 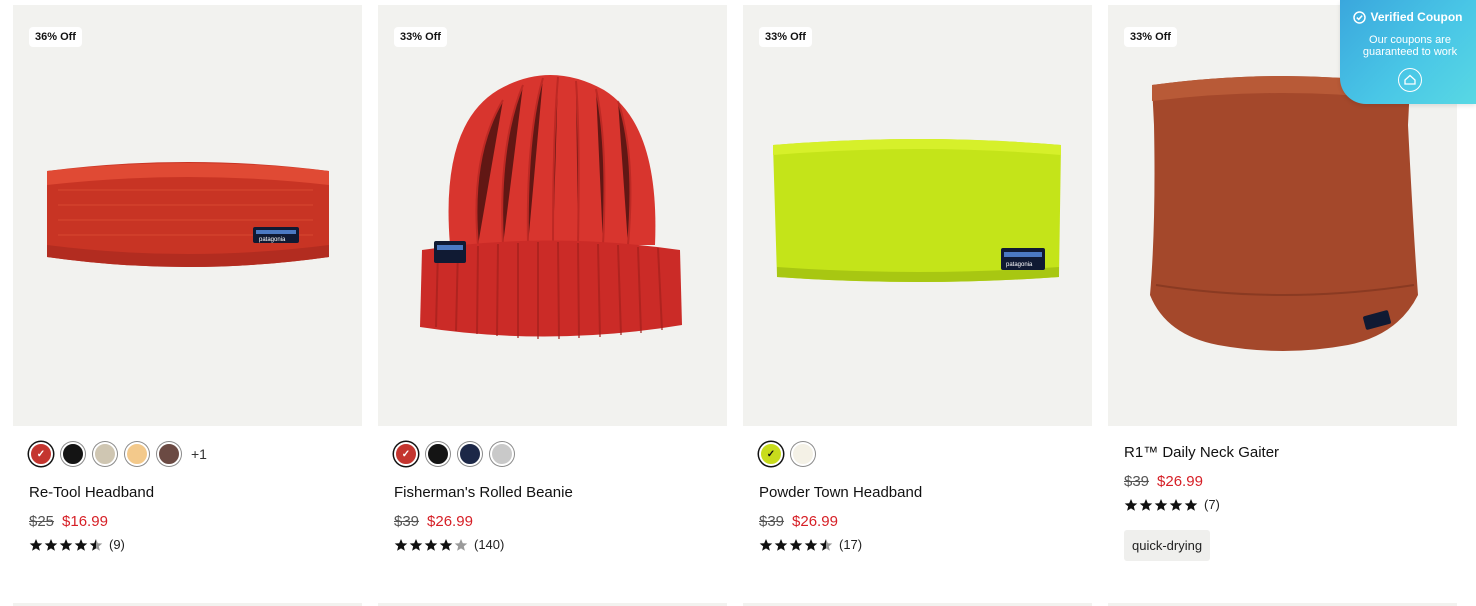 What do you see at coordinates (1416, 17) in the screenshot?
I see `coupon-title: Verified Coupon` at bounding box center [1416, 17].